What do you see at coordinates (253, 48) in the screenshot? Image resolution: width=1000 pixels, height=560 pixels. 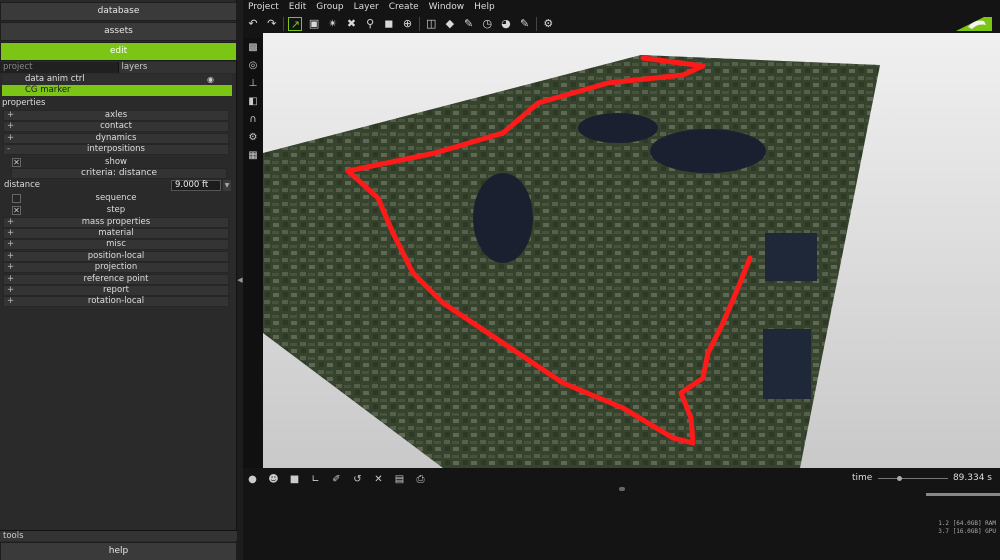 I see `camera-icon: ▩` at bounding box center [253, 48].